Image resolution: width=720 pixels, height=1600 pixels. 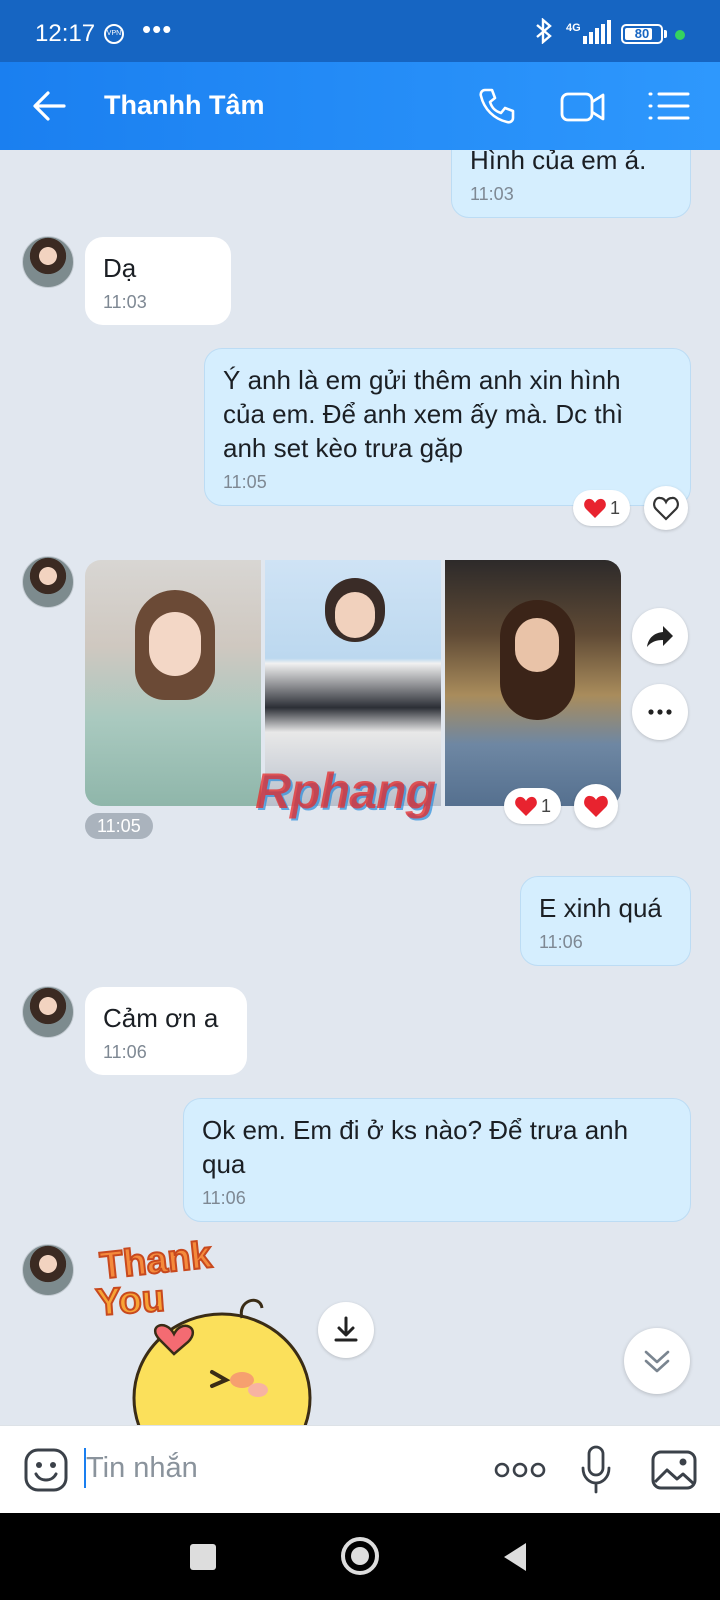 I want to click on heart-outline-icon, so click(x=666, y=508).